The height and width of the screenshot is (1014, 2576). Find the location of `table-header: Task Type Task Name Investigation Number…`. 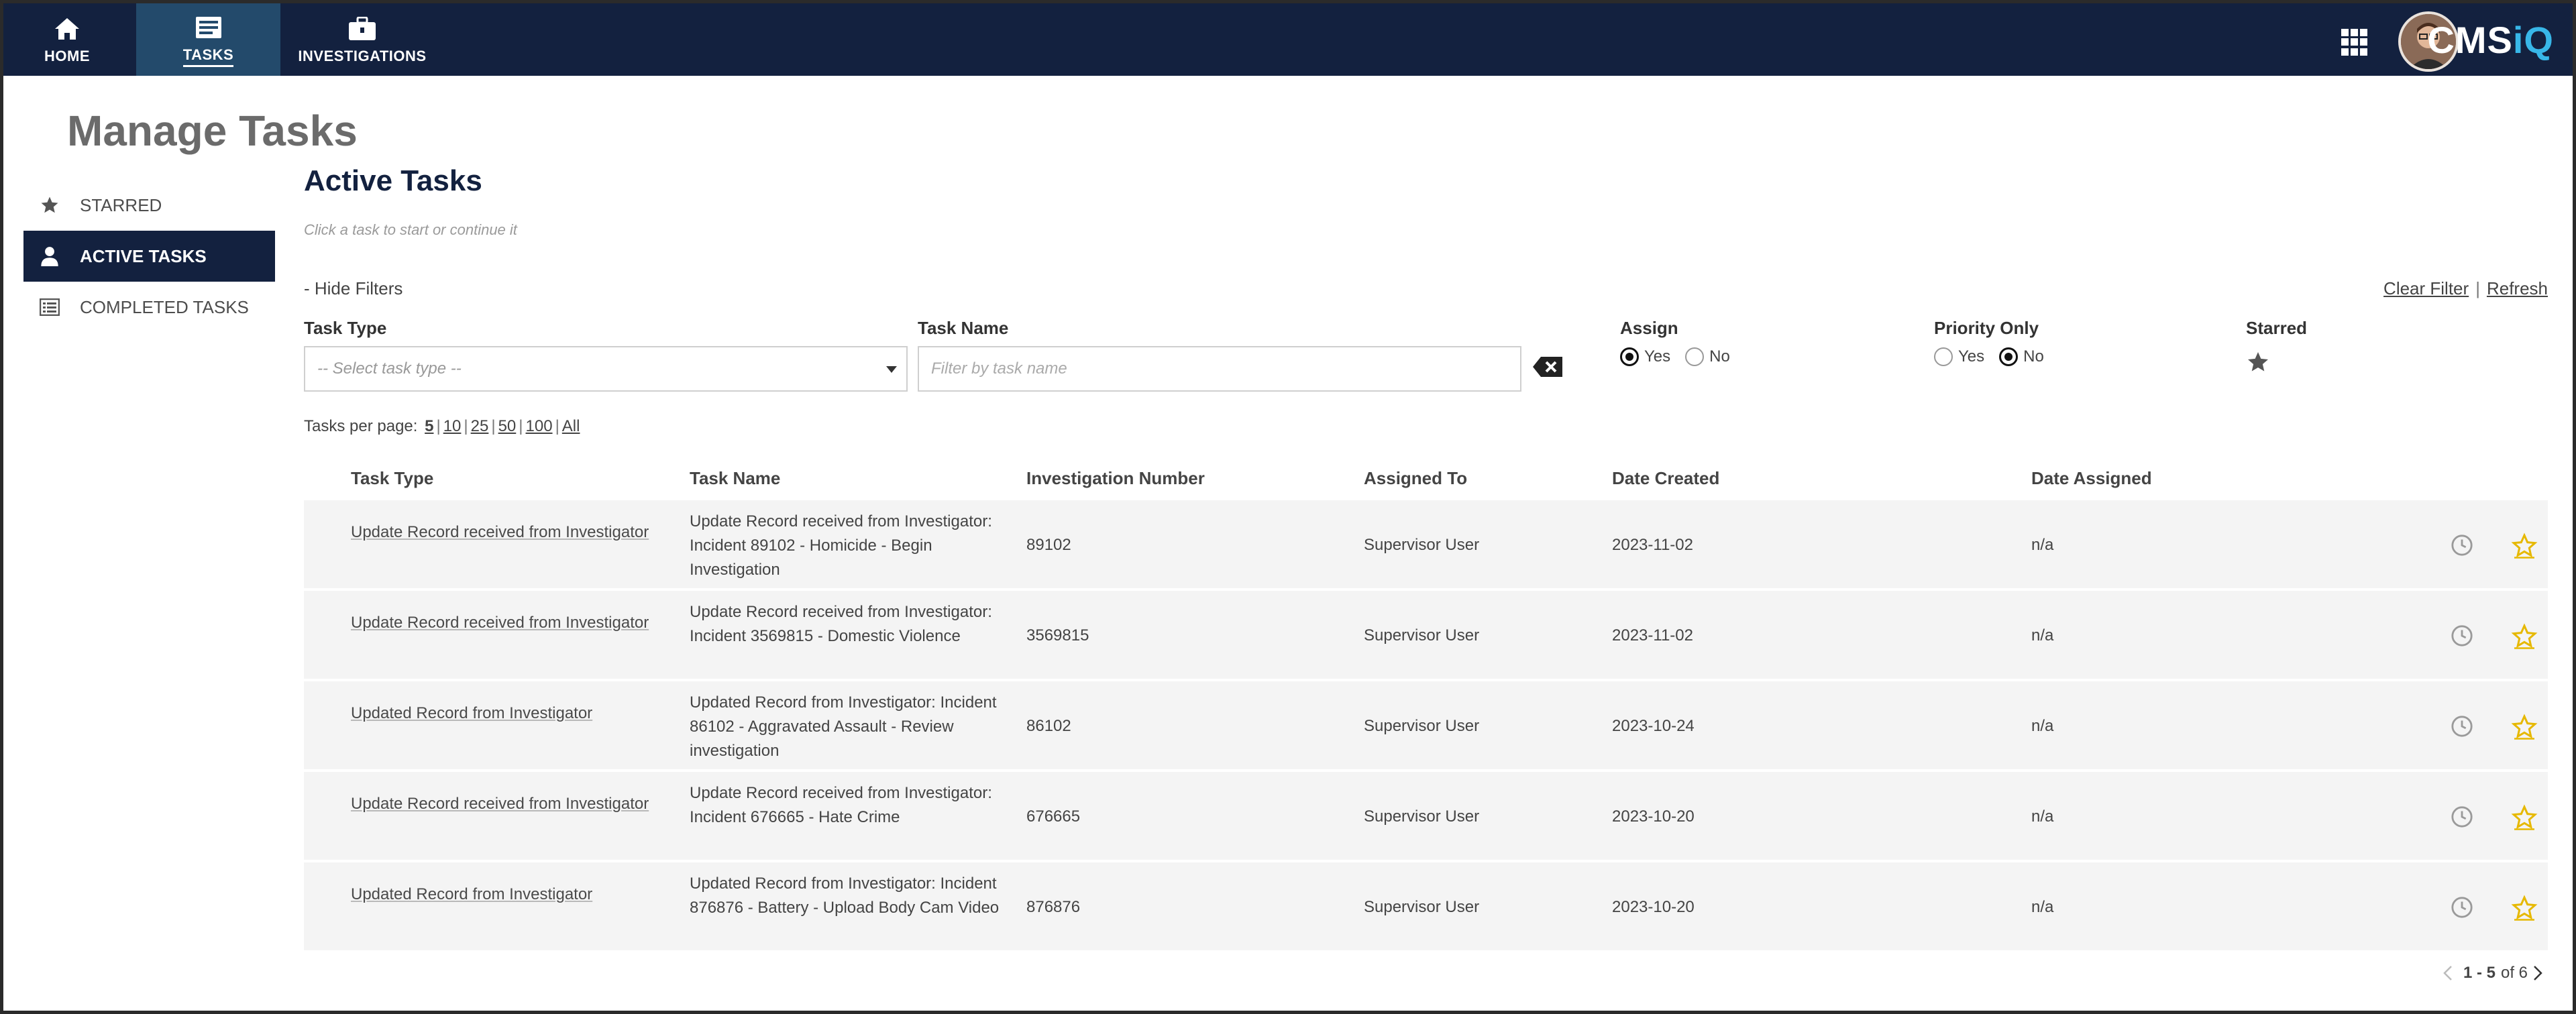

table-header: Task Type Task Name Investigation Number… is located at coordinates (1426, 478).